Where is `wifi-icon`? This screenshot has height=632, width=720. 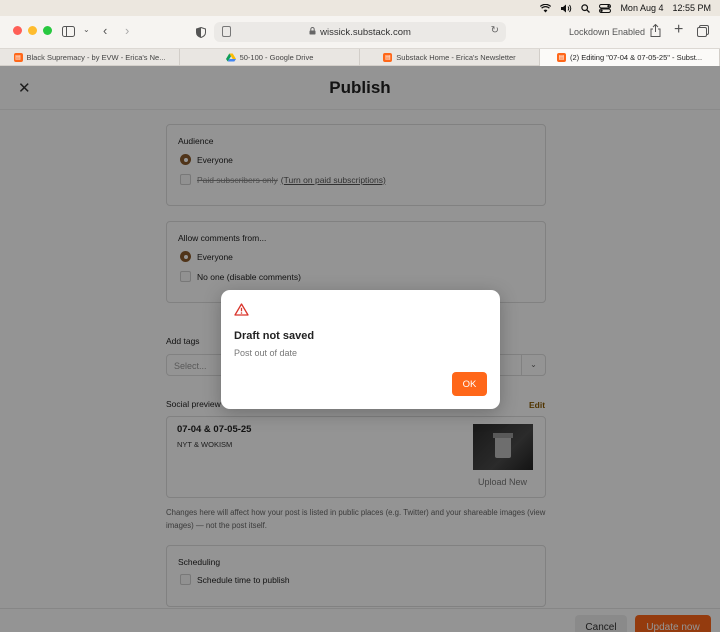 wifi-icon is located at coordinates (546, 8).